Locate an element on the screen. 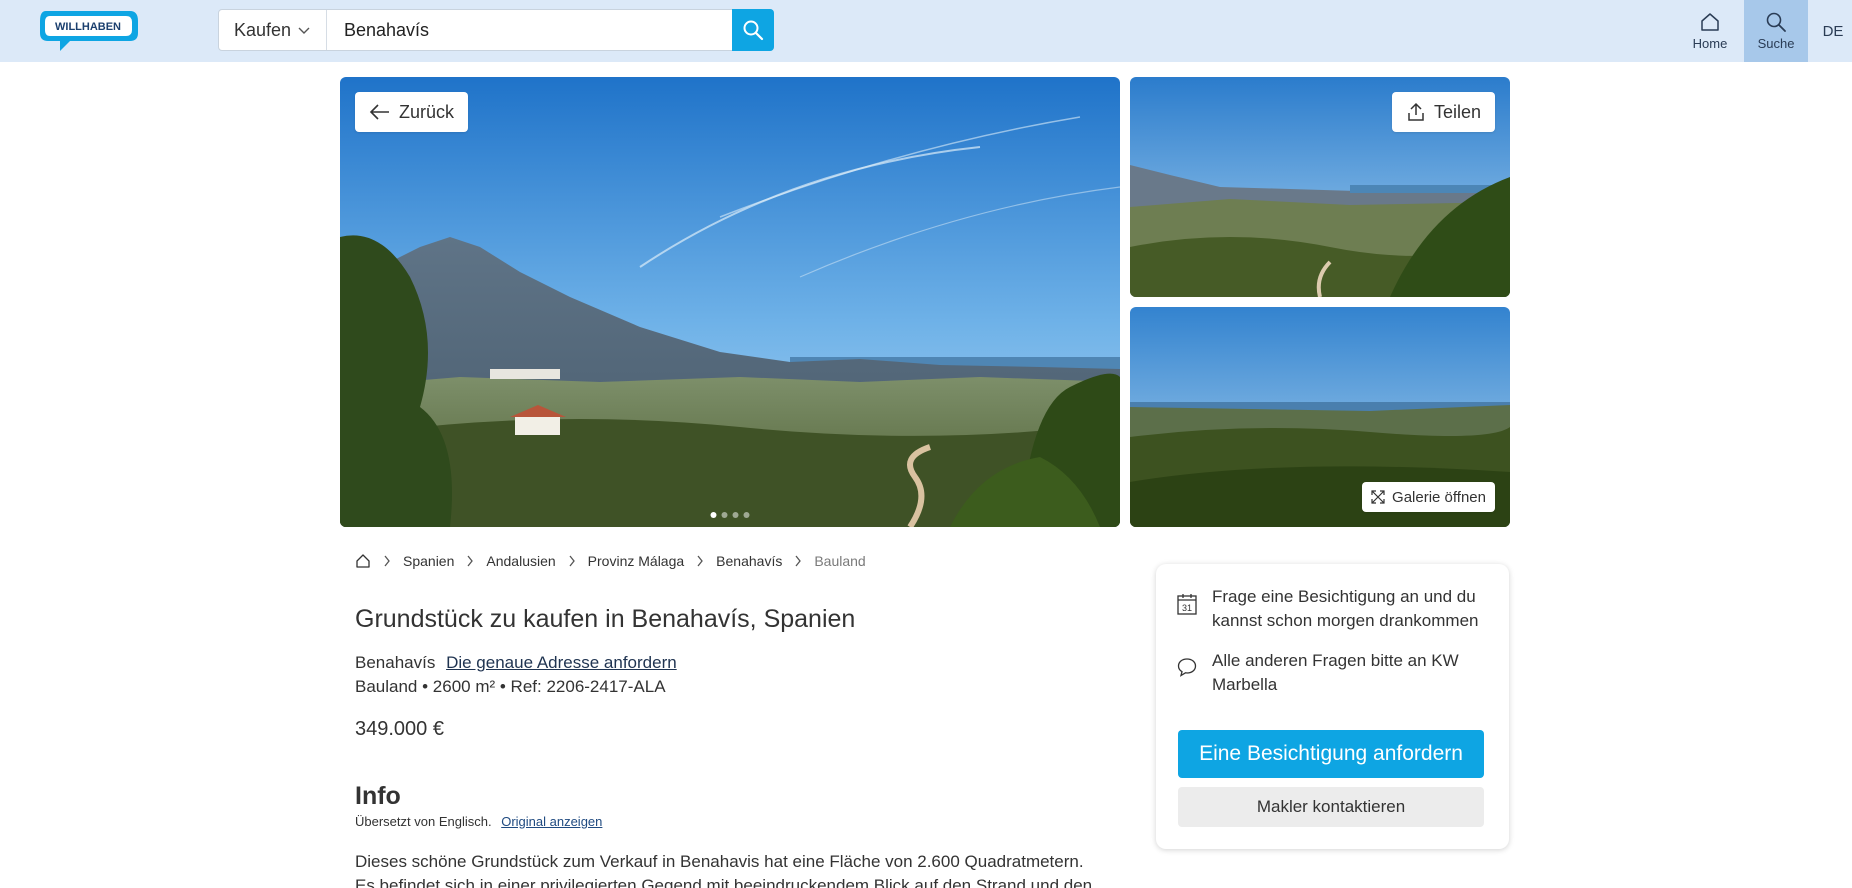 Image resolution: width=1852 pixels, height=888 pixels. search-bar: Kaufen is located at coordinates (496, 30).